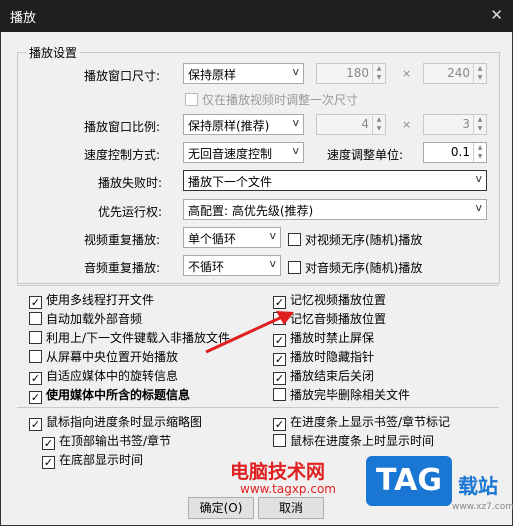 The height and width of the screenshot is (527, 513). I want to click on audio-random-checkbox: 对音频无序(随机)播放, so click(355, 267).